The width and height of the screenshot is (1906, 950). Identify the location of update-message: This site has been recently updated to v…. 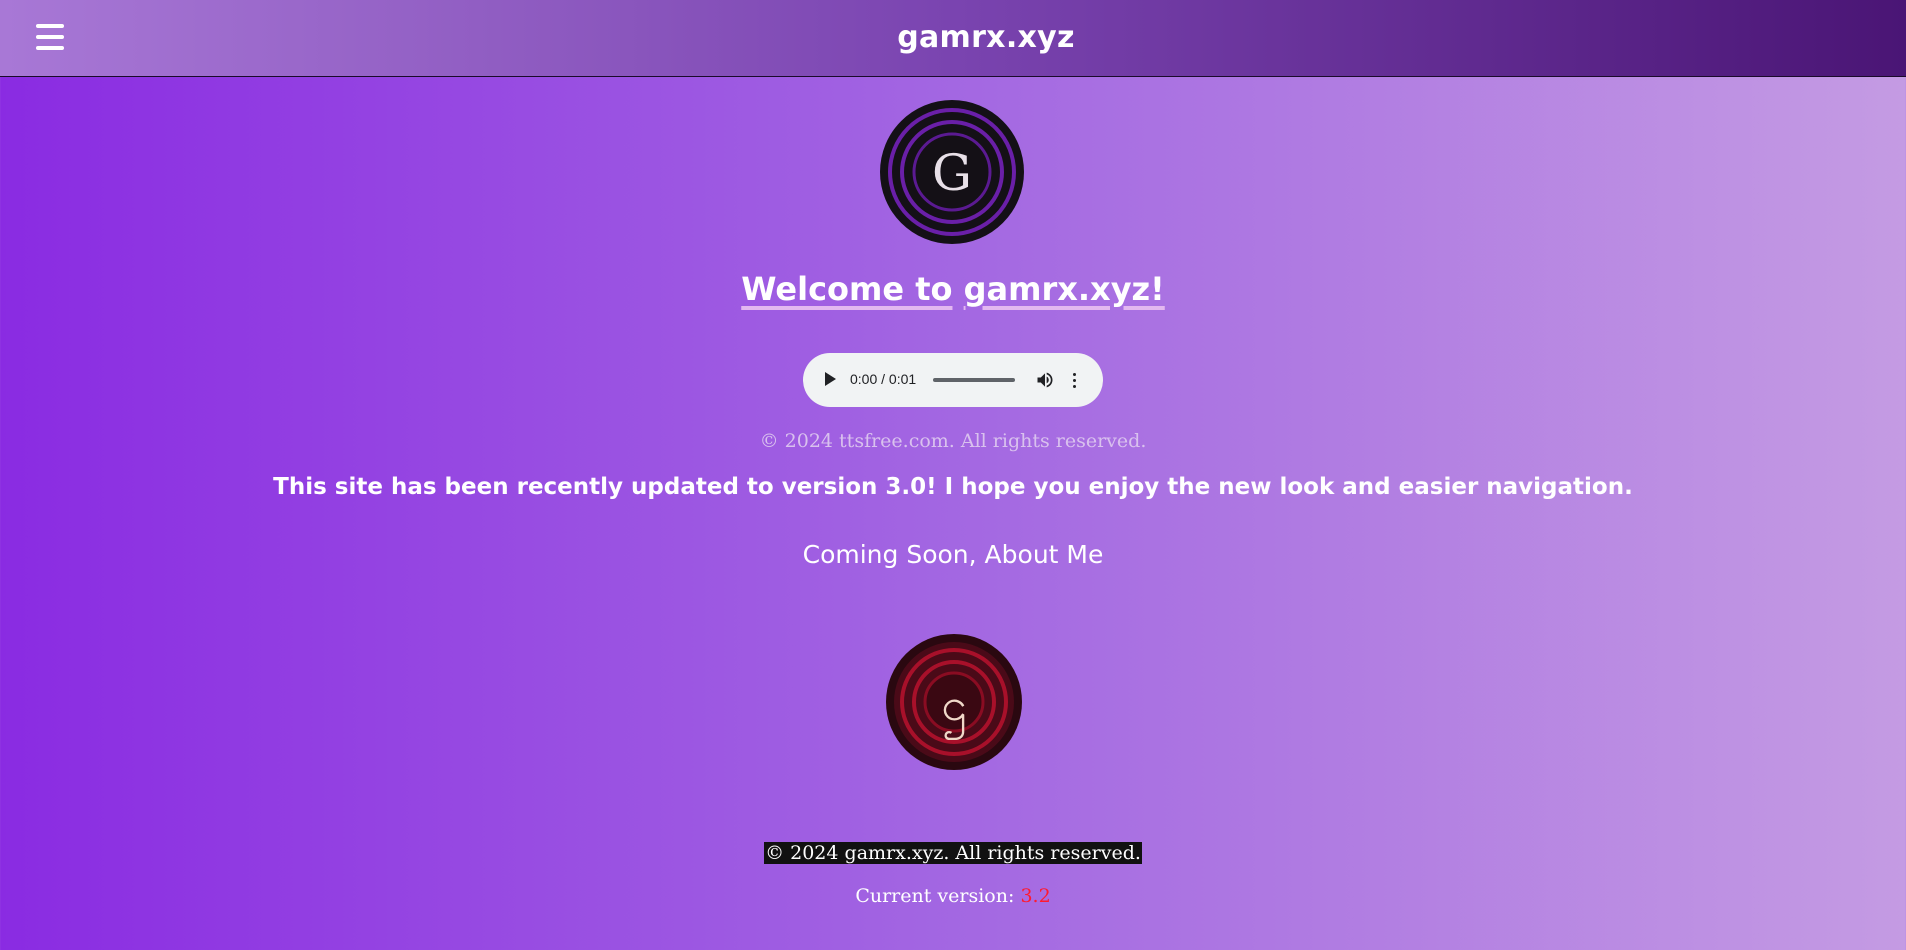
(953, 487).